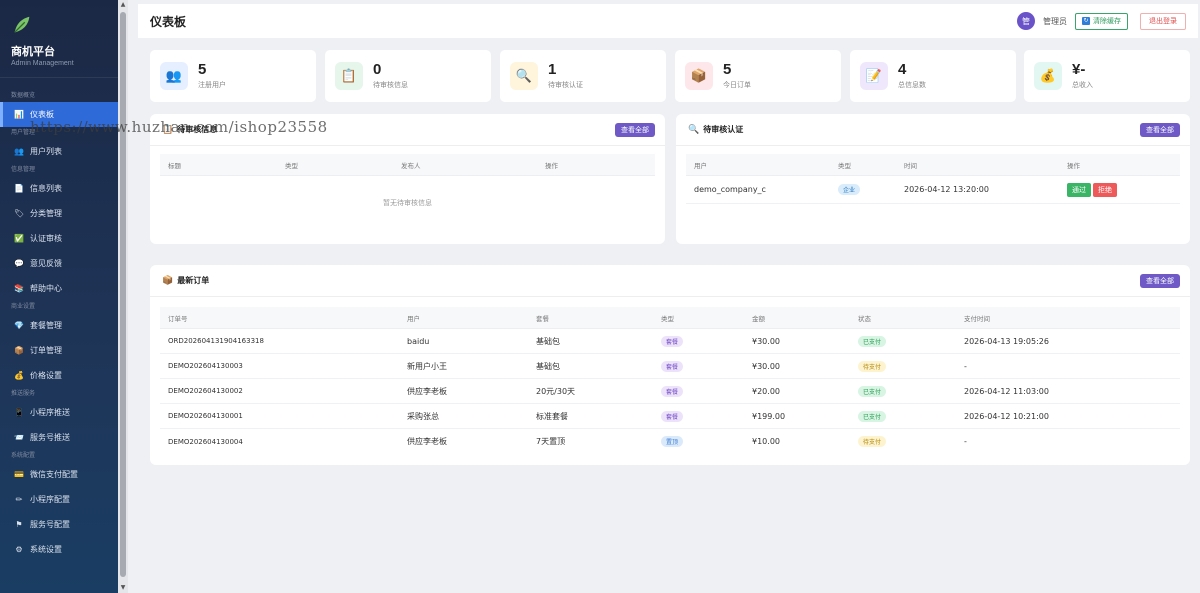  Describe the element at coordinates (411, 165) in the screenshot. I see `column-header: 发布人` at that location.